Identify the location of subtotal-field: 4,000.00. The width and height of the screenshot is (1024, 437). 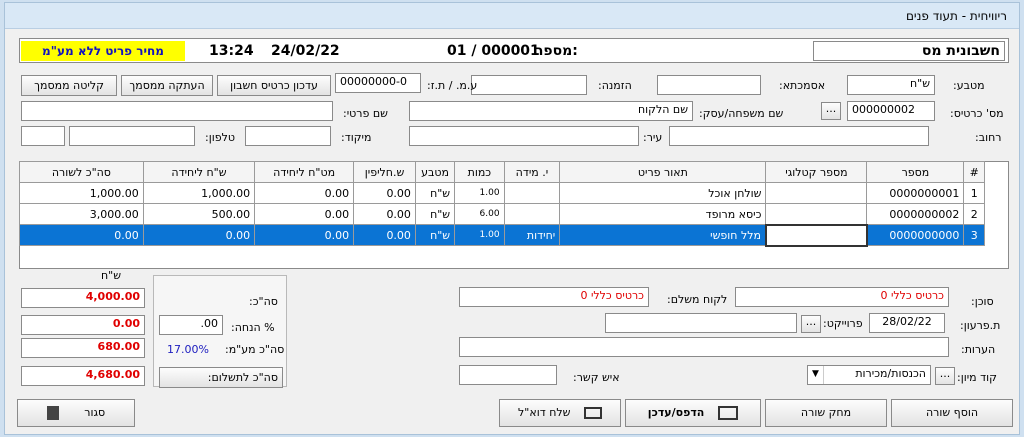
(83, 298).